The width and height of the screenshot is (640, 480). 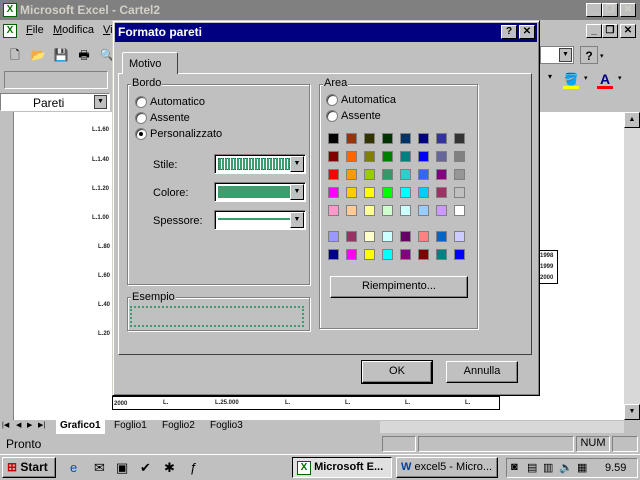 What do you see at coordinates (61, 55) in the screenshot?
I see `save-icon: 💾` at bounding box center [61, 55].